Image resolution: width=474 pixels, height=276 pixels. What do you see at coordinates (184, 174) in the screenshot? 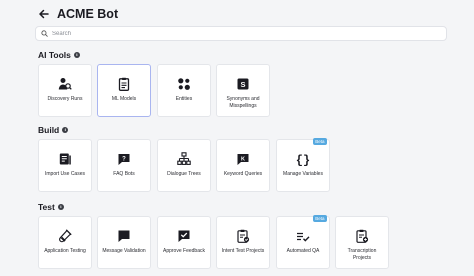
I see `card-label: Dialogue Trees` at bounding box center [184, 174].